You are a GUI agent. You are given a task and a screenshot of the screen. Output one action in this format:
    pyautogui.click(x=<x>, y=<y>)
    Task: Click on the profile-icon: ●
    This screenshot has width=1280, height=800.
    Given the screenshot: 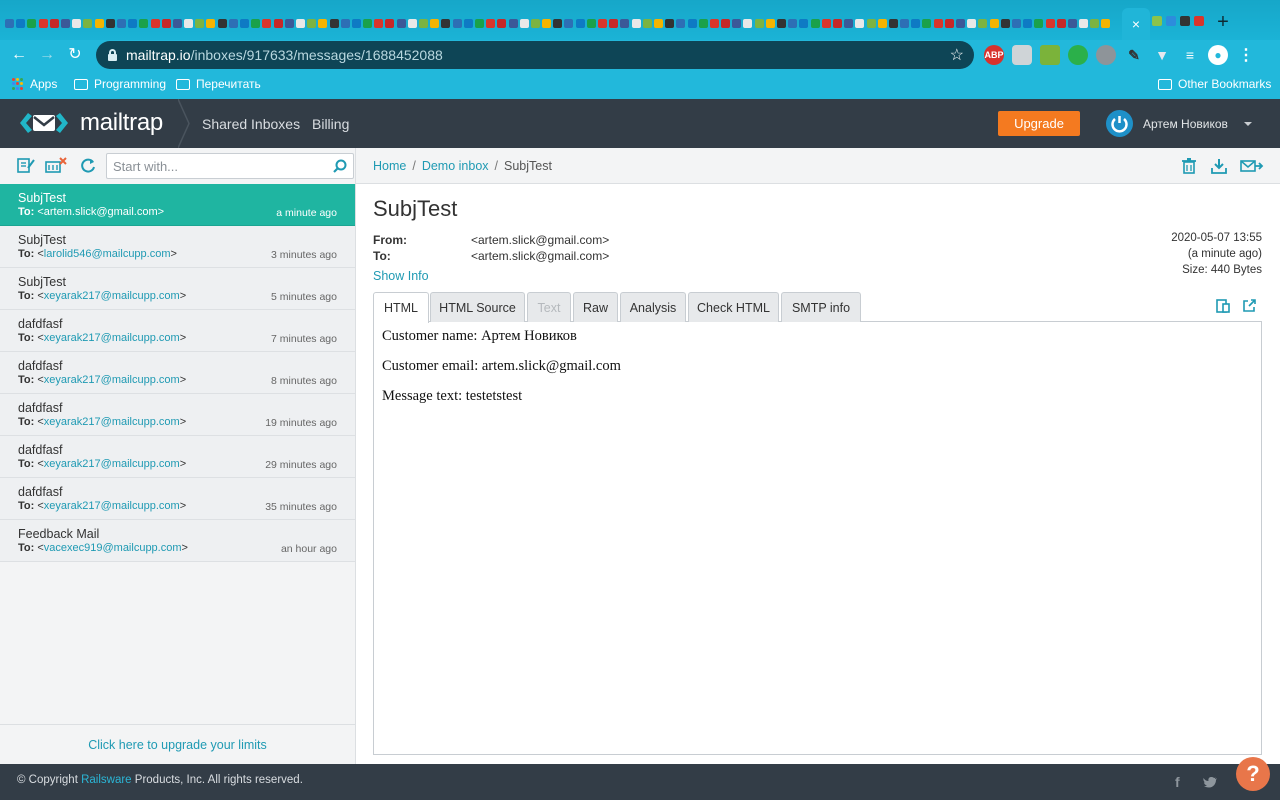 What is the action you would take?
    pyautogui.click(x=1218, y=55)
    